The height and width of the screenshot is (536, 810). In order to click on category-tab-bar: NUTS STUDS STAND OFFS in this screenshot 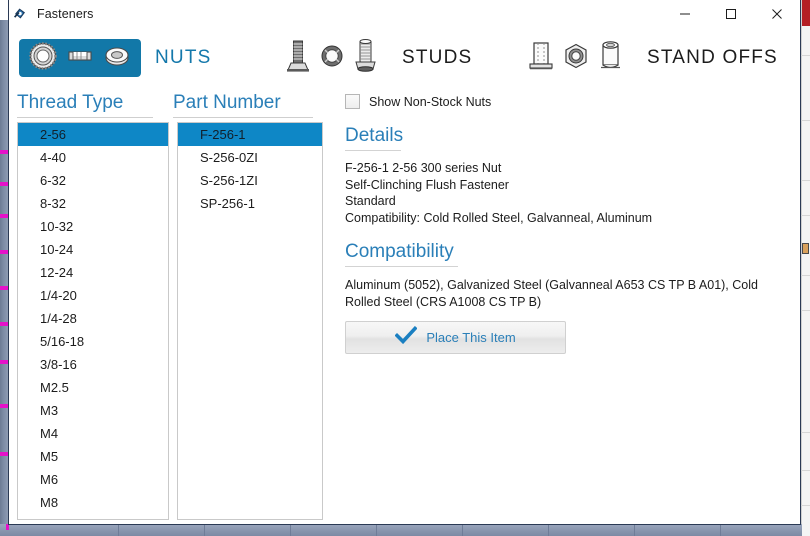, I will do `click(404, 62)`.